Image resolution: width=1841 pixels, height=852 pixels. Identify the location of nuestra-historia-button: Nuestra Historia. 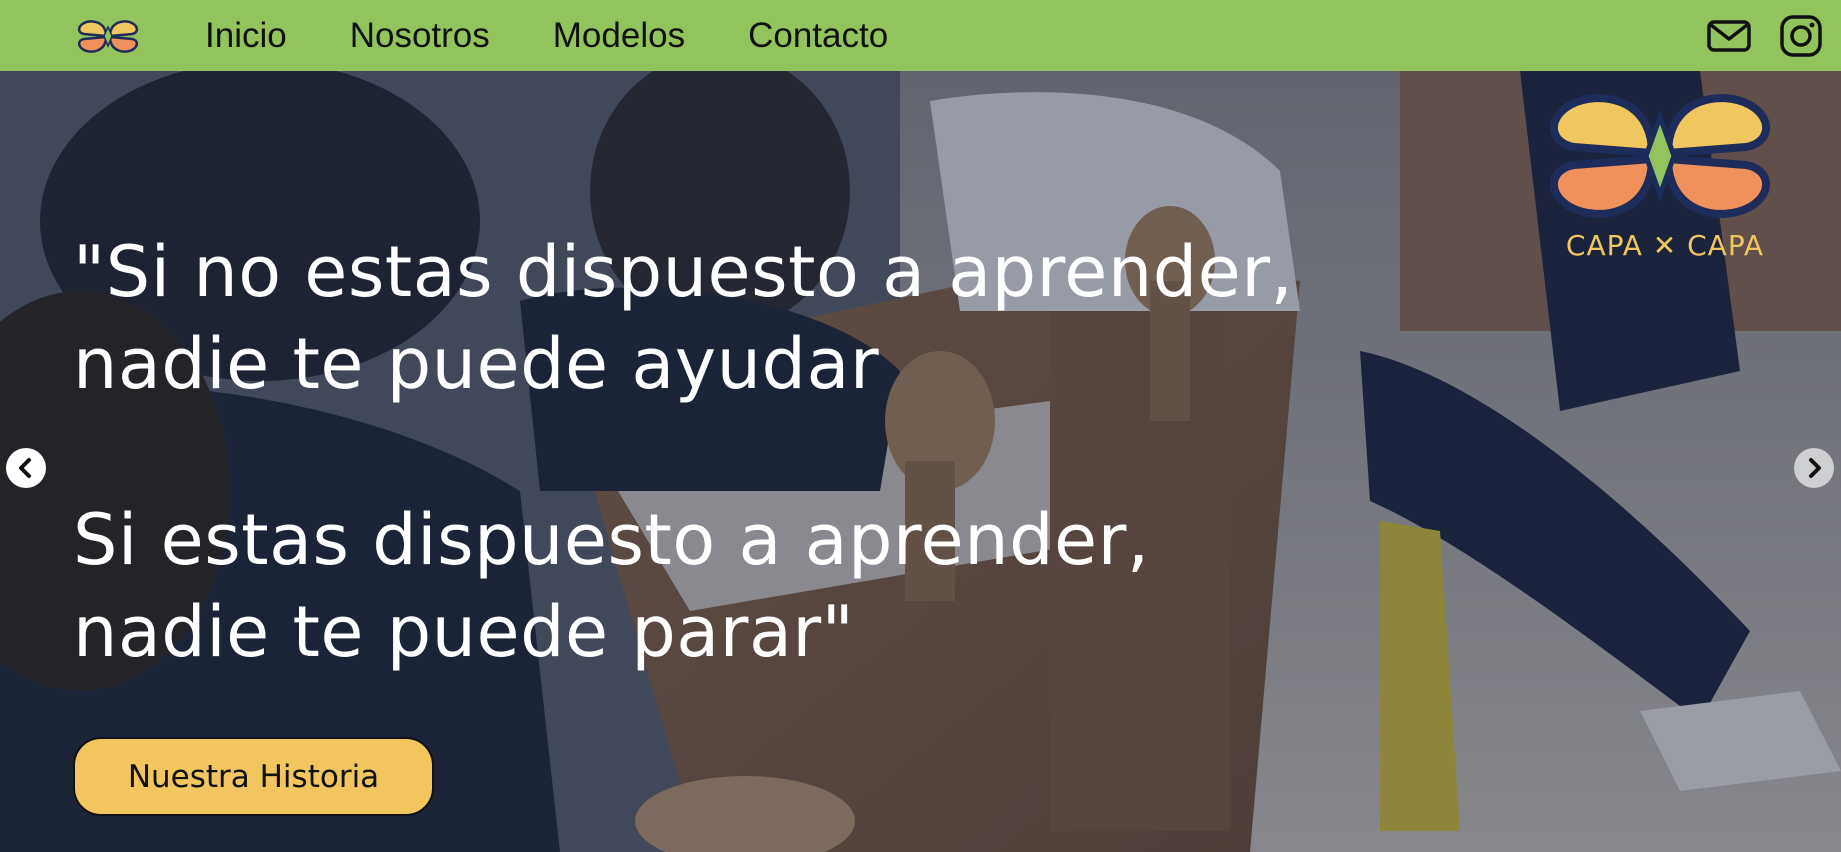
(253, 776).